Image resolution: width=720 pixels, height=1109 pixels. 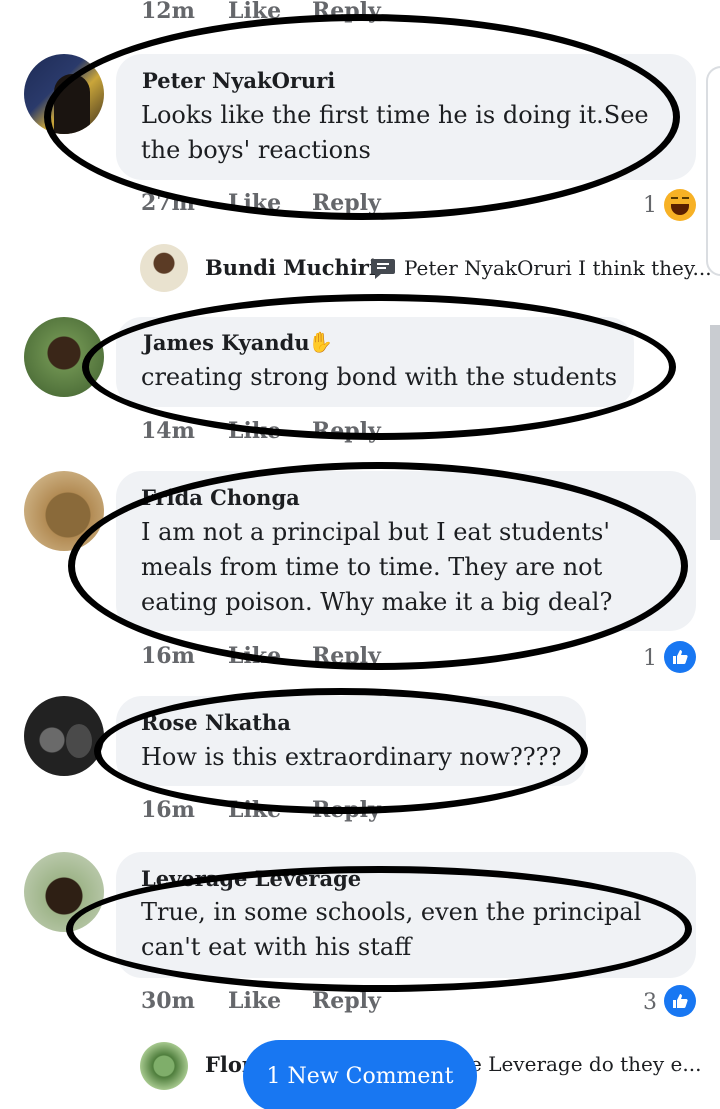 I want to click on scrollbar, so click(x=715, y=432).